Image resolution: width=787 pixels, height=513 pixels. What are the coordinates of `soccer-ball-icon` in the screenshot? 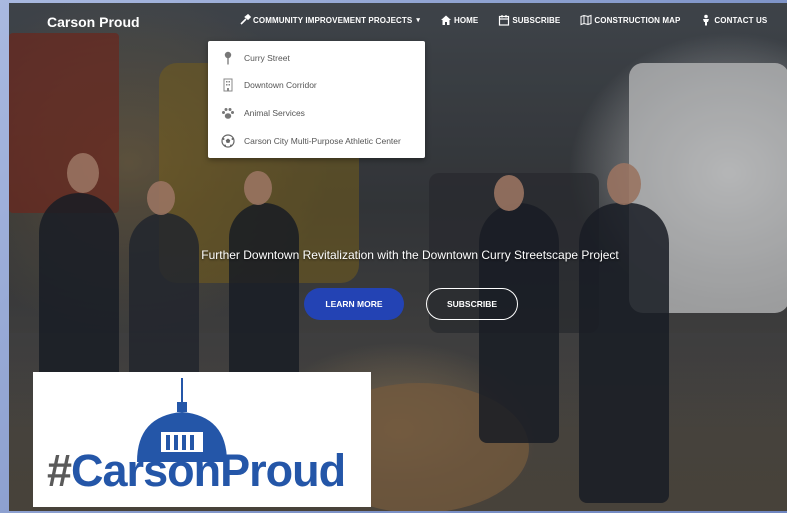 It's located at (228, 141).